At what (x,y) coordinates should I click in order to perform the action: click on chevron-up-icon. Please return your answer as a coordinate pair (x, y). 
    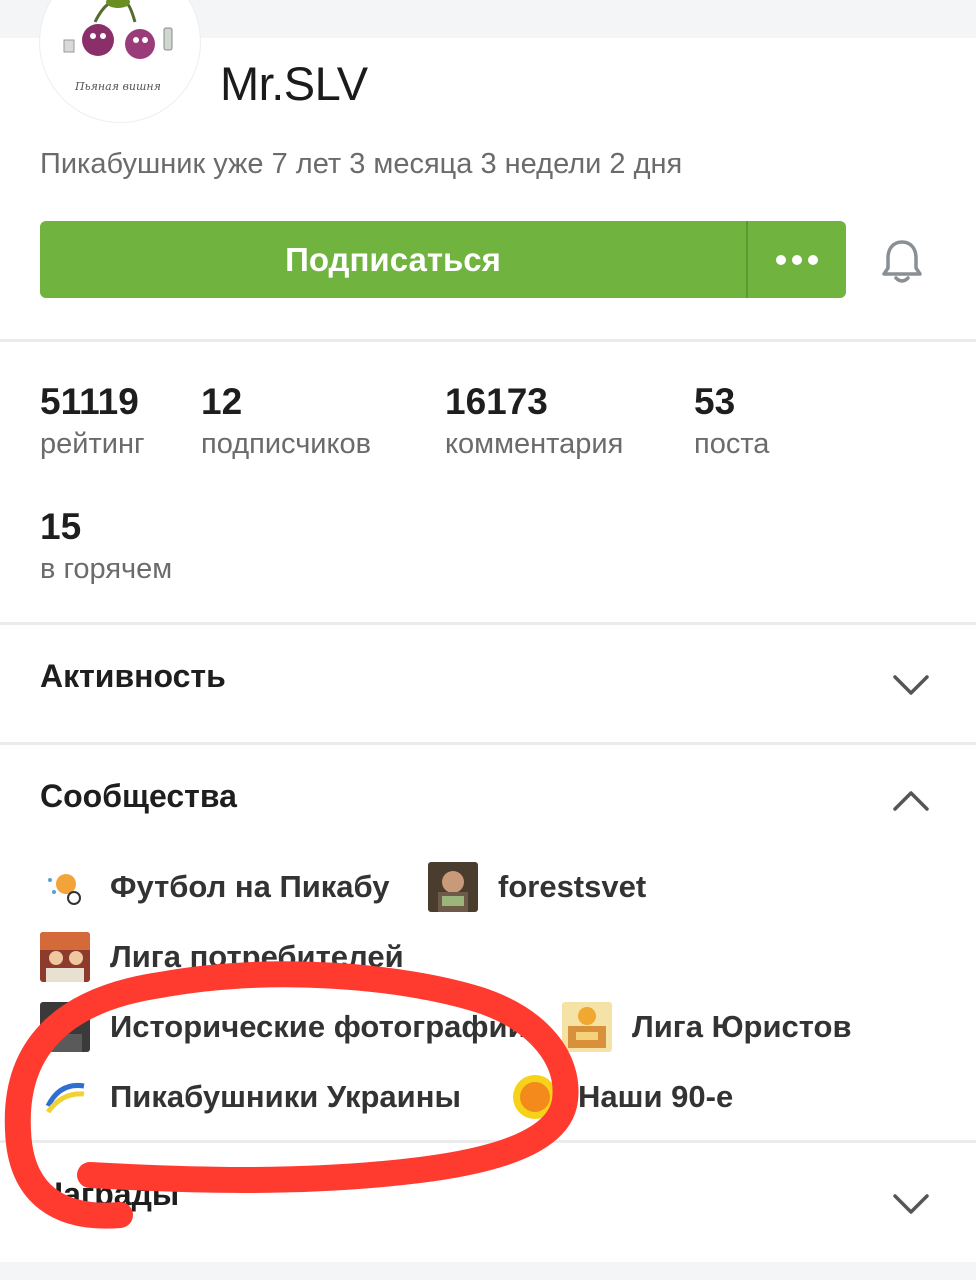
    Looking at the image, I should click on (911, 801).